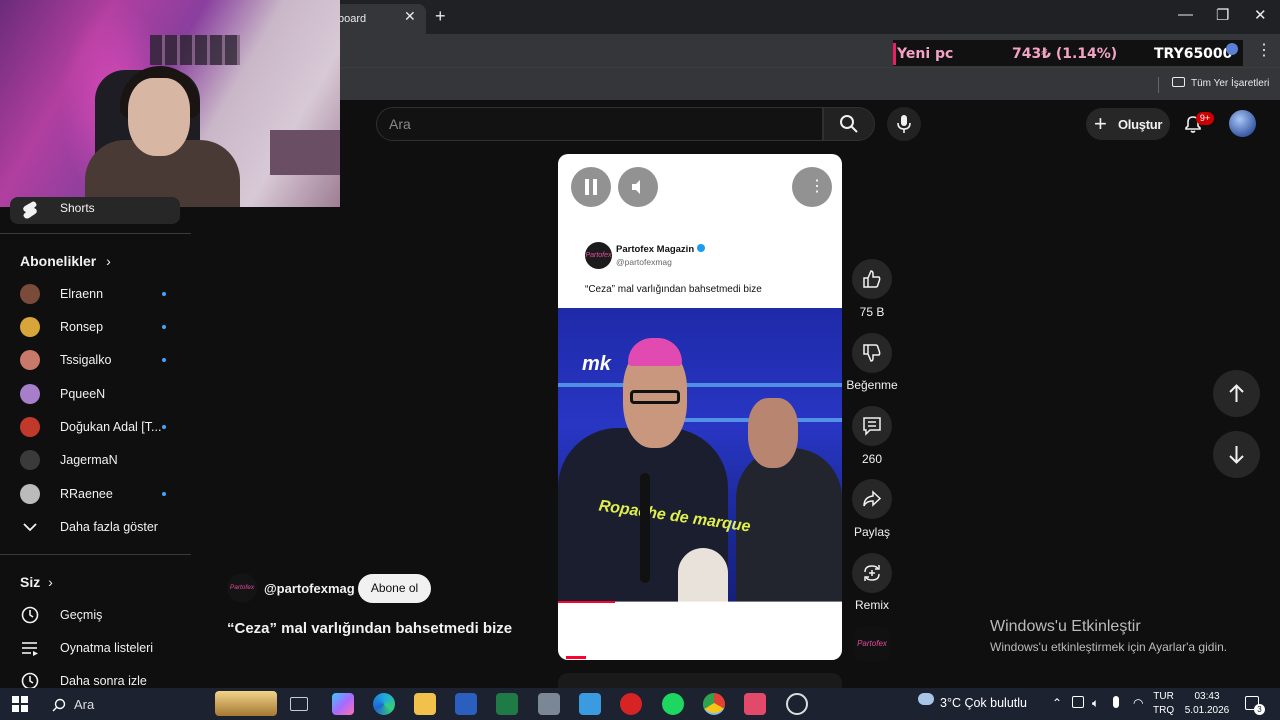 This screenshot has width=1280, height=720. What do you see at coordinates (1264, 50) in the screenshot?
I see `browser-menu-icon: ⋮` at bounding box center [1264, 50].